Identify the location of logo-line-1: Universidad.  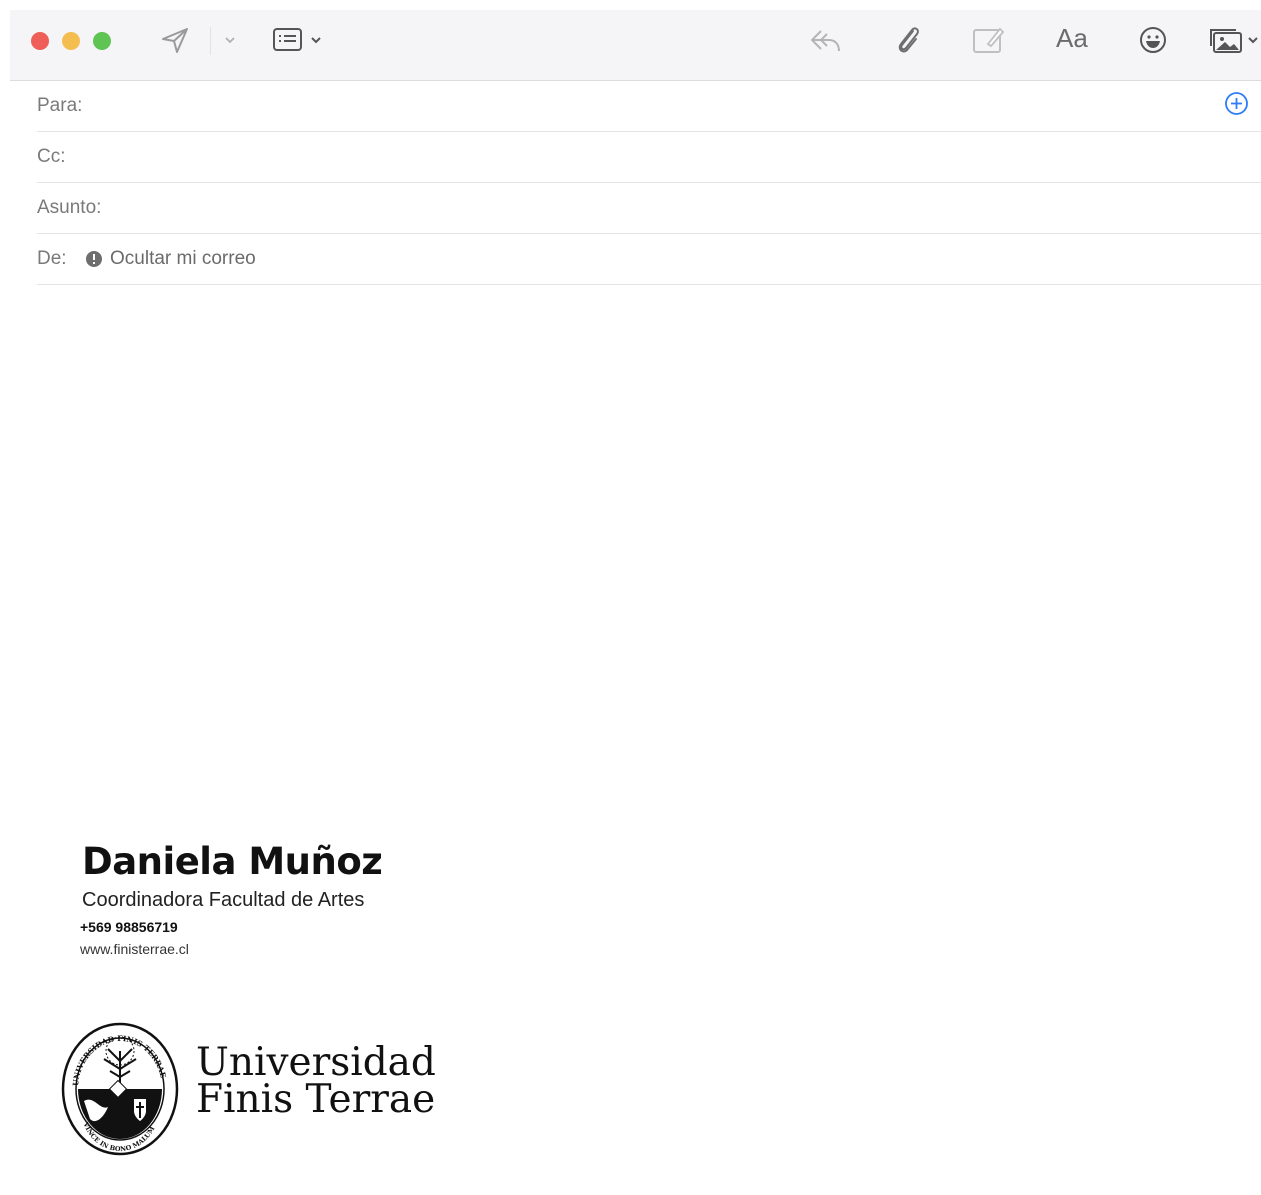
(316, 1062).